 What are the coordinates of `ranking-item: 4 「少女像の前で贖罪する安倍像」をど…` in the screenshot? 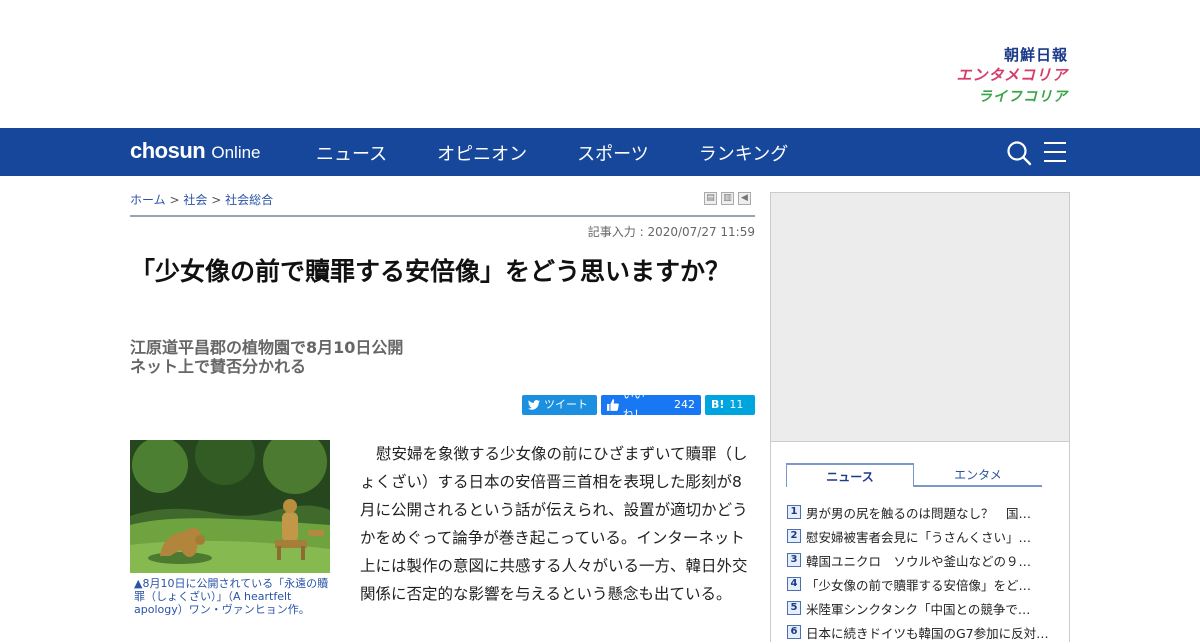 It's located at (918, 584).